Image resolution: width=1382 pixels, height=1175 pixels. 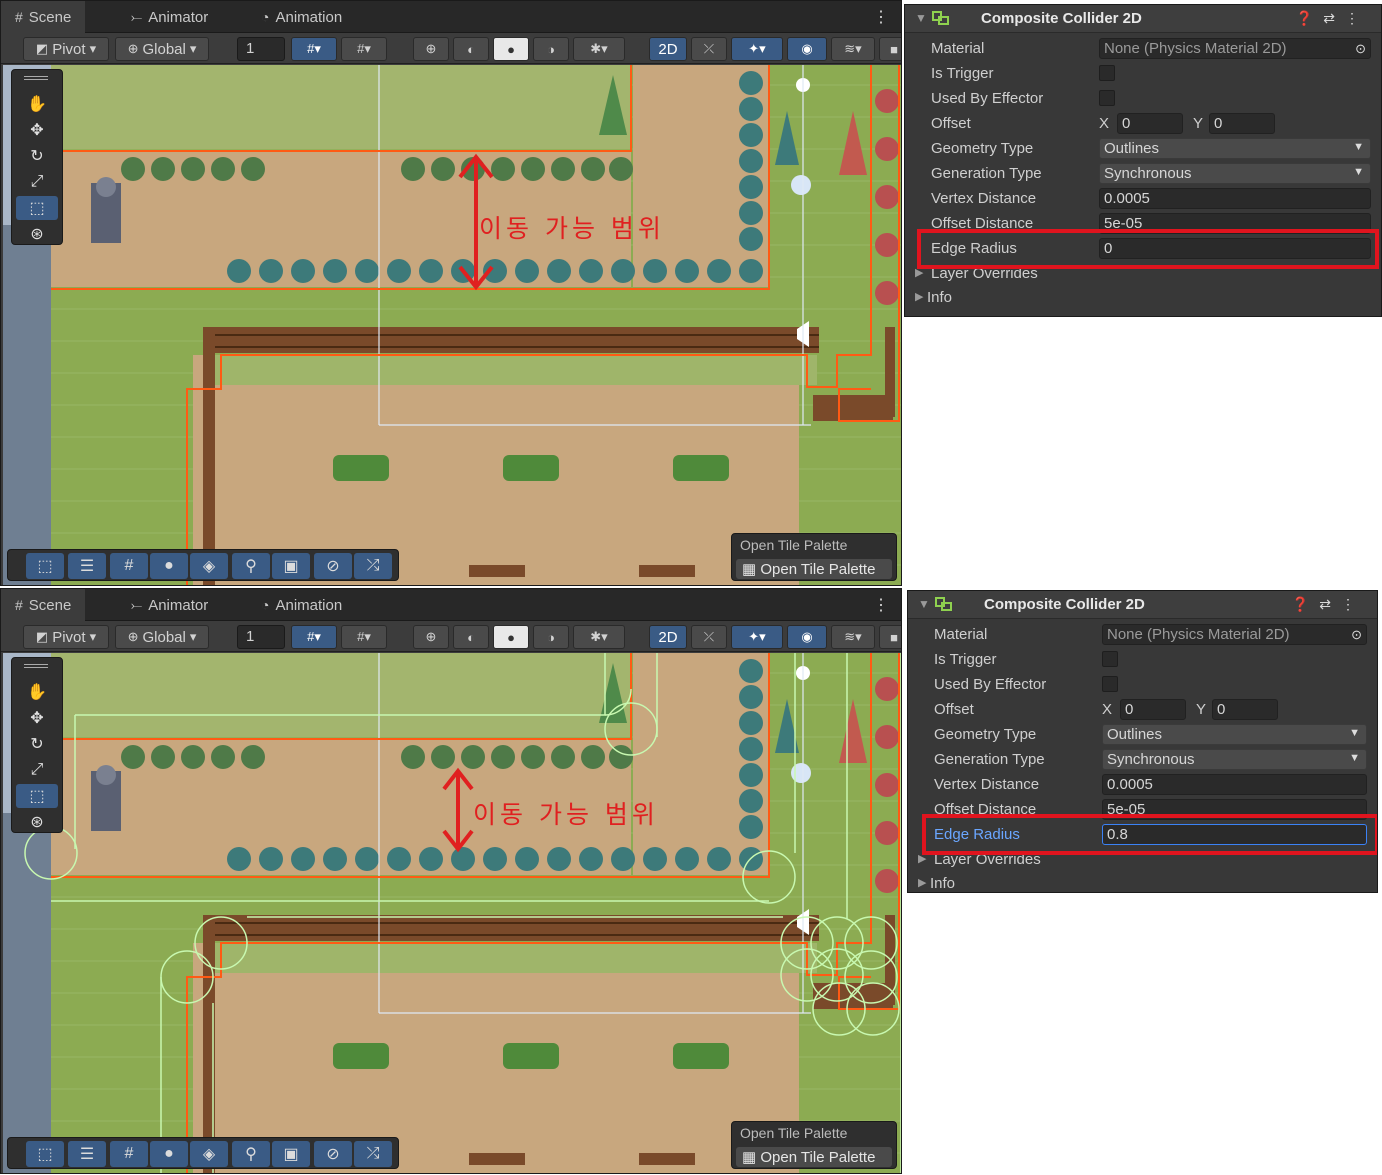 What do you see at coordinates (162, 49) in the screenshot?
I see `global-dropdown: ⊕ Global ▾` at bounding box center [162, 49].